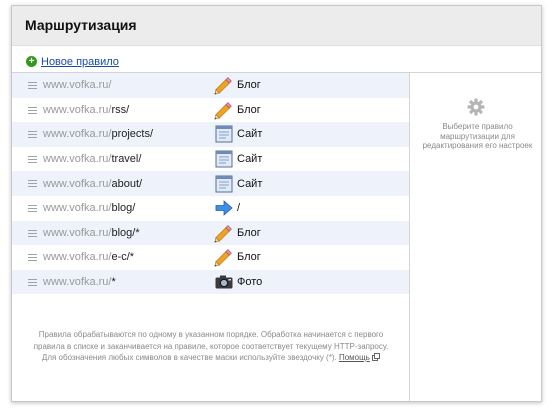 The height and width of the screenshot is (413, 553). What do you see at coordinates (376, 357) in the screenshot?
I see `external-link-icon` at bounding box center [376, 357].